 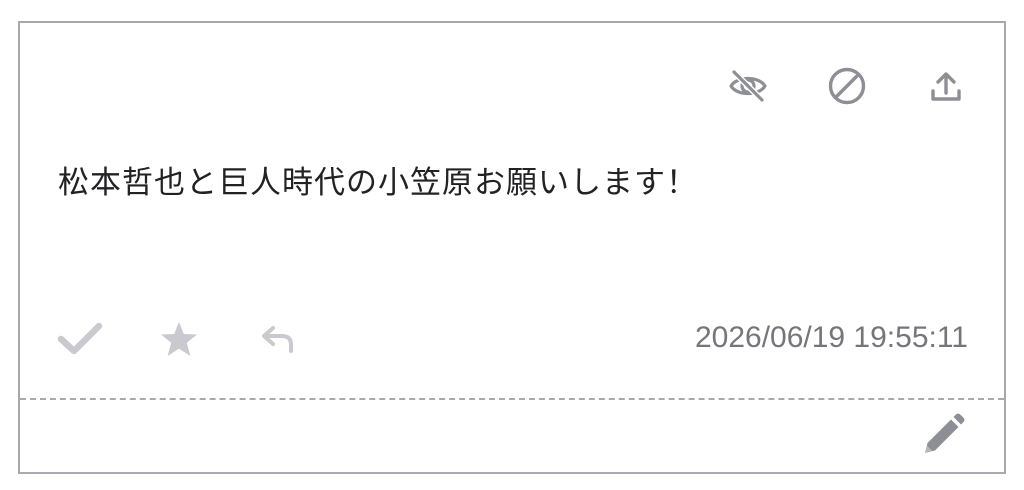 I want to click on block-icon, so click(x=847, y=86).